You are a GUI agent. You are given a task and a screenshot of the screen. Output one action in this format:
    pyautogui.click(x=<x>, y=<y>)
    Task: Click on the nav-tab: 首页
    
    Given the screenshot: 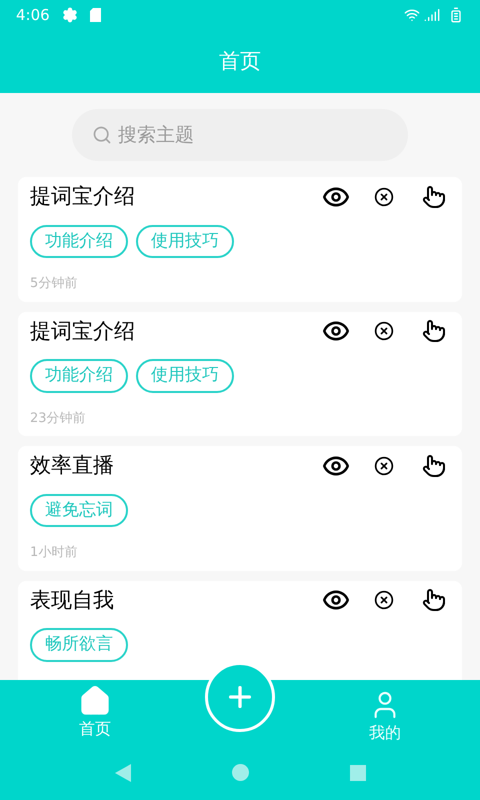 What is the action you would take?
    pyautogui.click(x=95, y=712)
    